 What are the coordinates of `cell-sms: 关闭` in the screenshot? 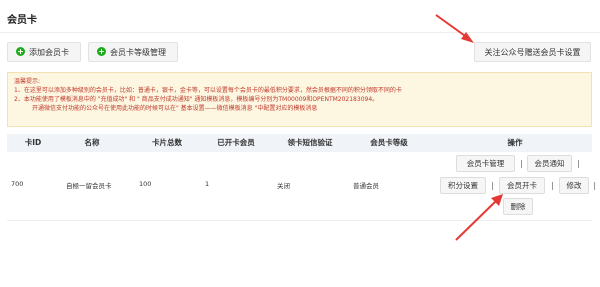 It's located at (283, 186).